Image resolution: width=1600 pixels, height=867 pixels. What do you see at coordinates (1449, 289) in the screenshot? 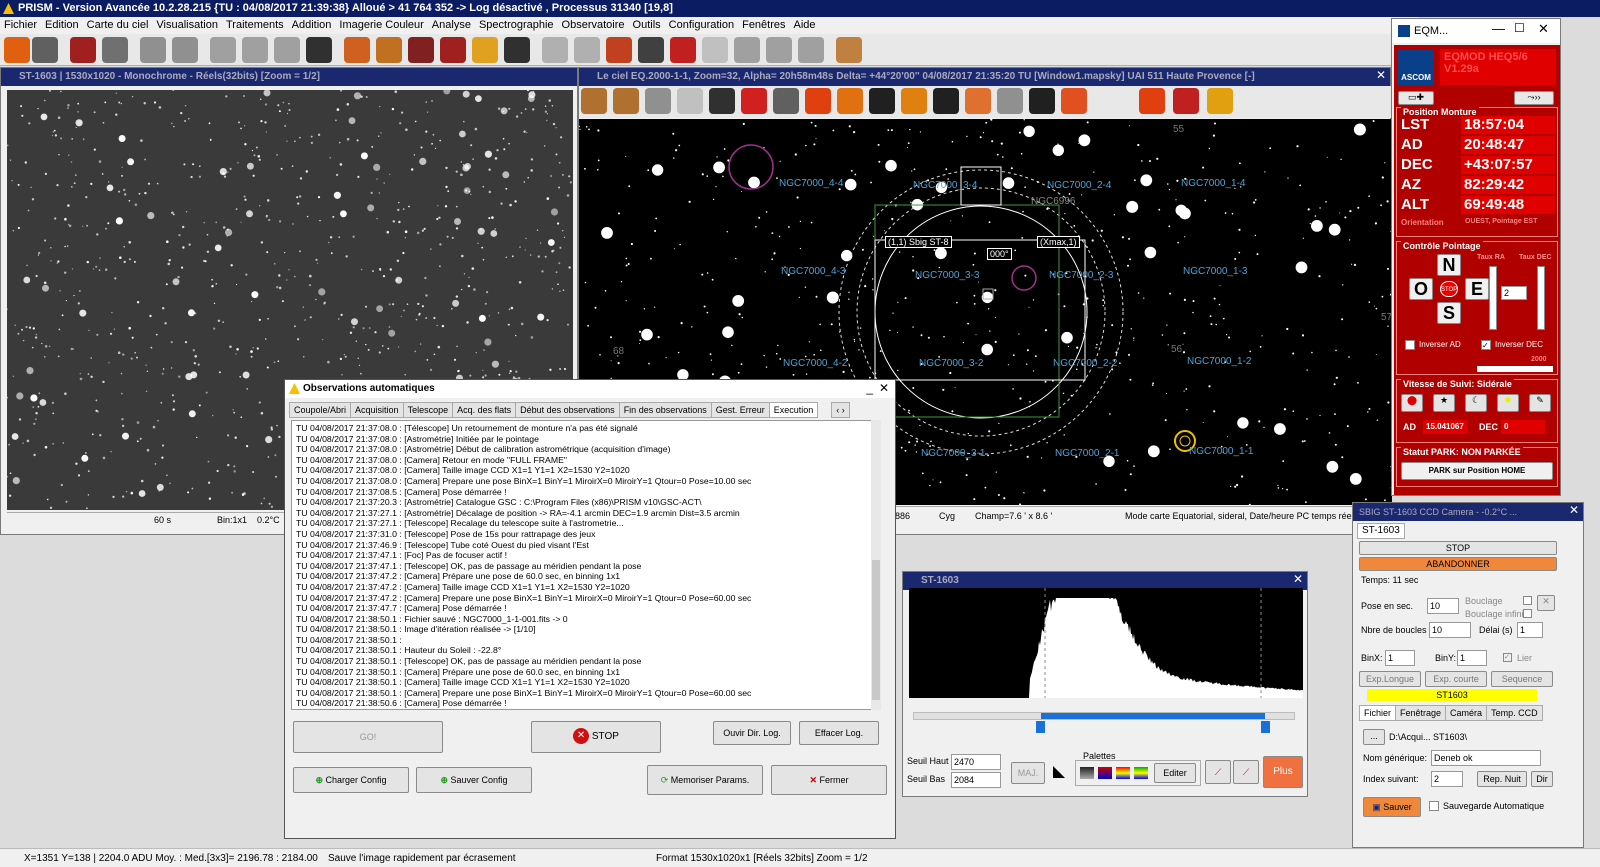
I see `stop-slew-button: STOP` at bounding box center [1449, 289].